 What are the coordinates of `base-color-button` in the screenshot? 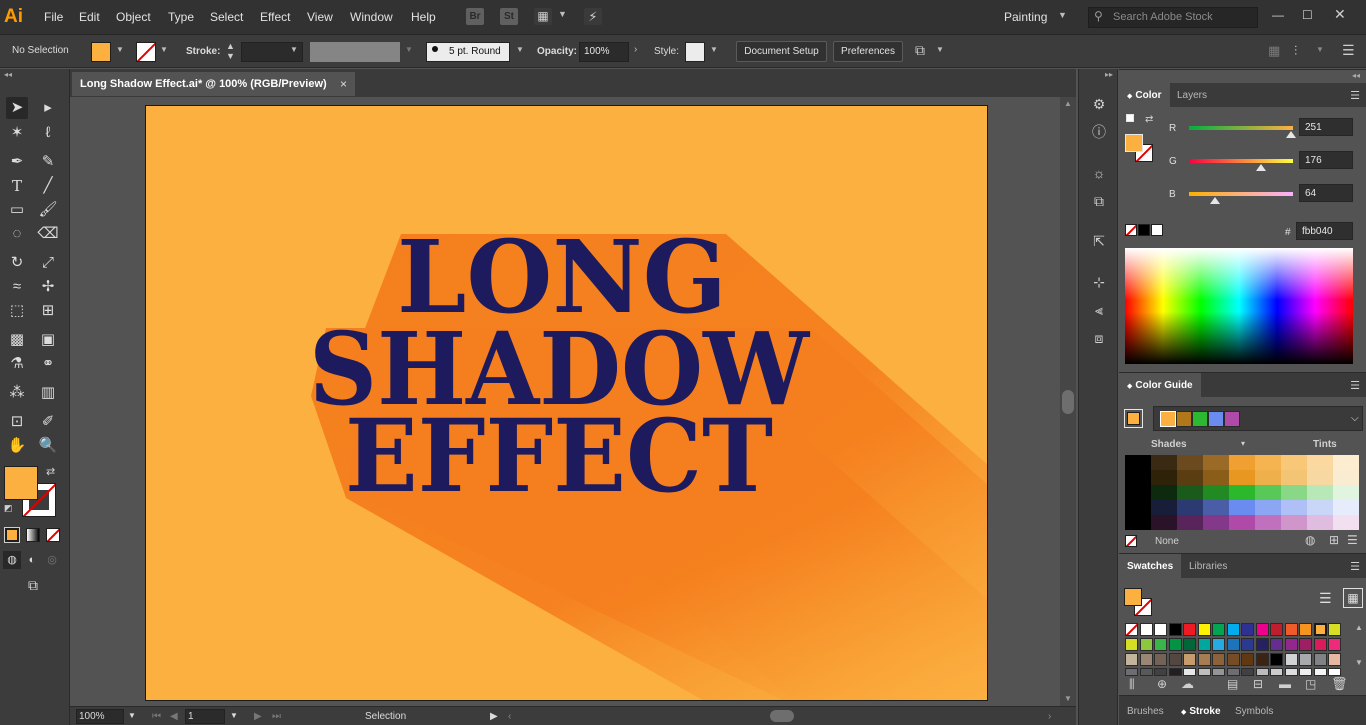 It's located at (1133, 418).